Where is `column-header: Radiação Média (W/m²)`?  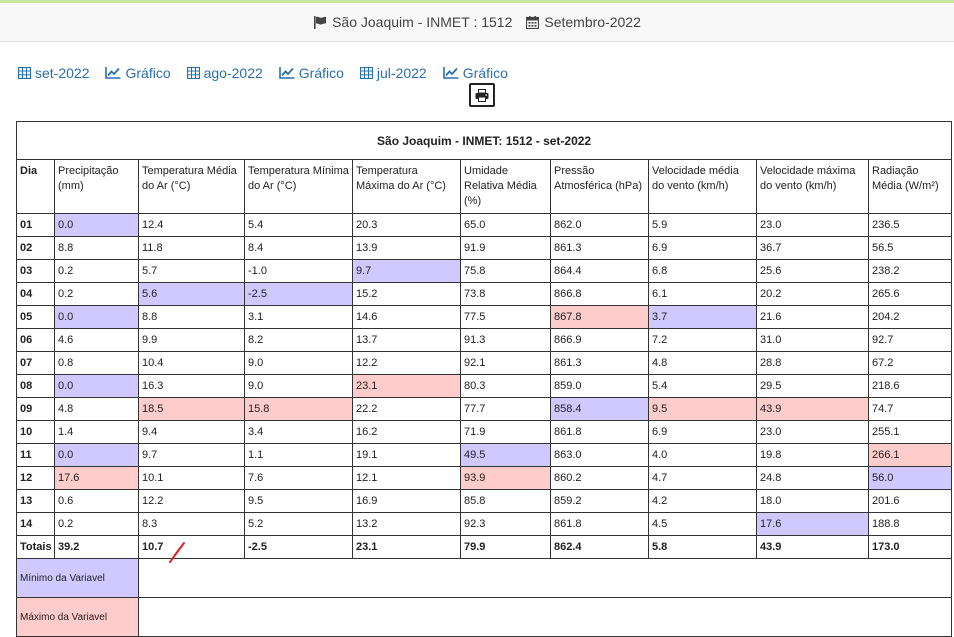 column-header: Radiação Média (W/m²) is located at coordinates (910, 186).